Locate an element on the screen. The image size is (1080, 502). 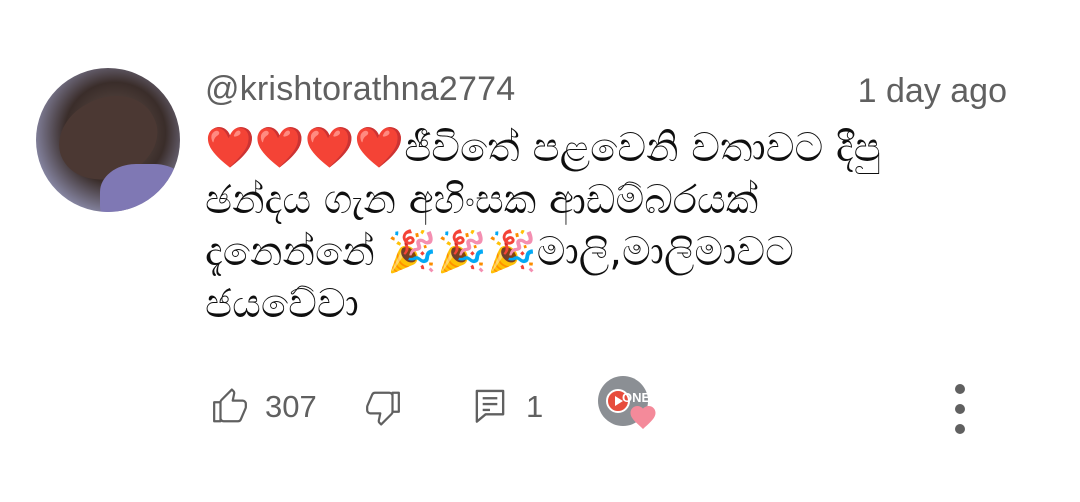
thumbs-up-icon is located at coordinates (230, 405).